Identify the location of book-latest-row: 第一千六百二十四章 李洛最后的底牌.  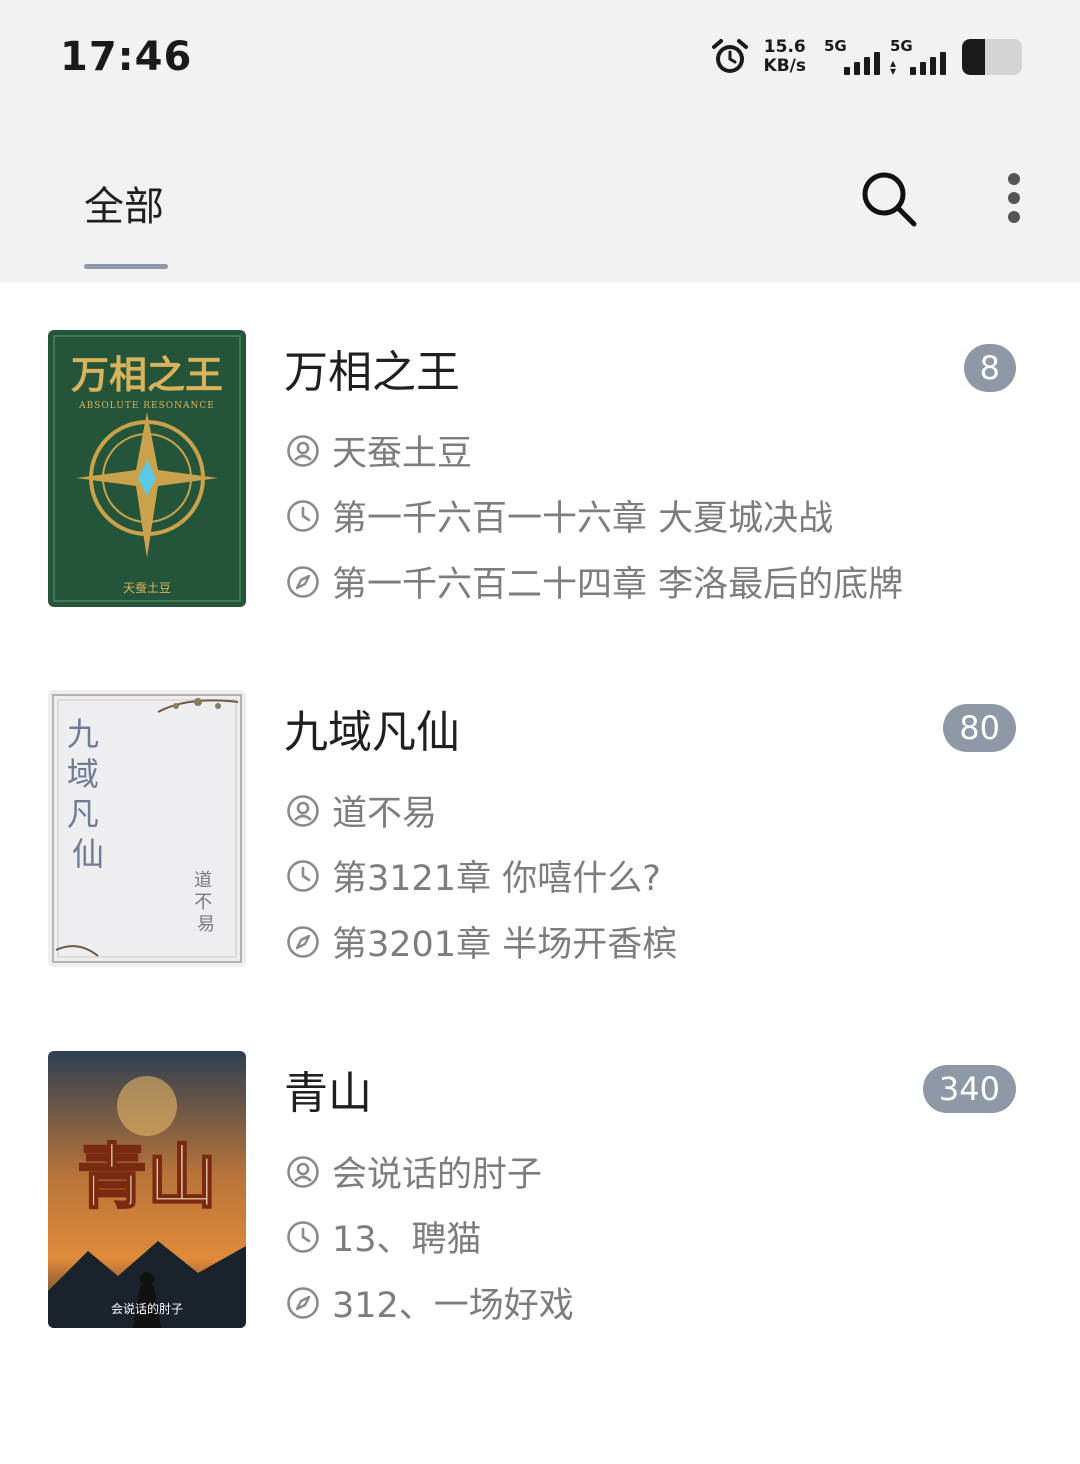
(594, 581).